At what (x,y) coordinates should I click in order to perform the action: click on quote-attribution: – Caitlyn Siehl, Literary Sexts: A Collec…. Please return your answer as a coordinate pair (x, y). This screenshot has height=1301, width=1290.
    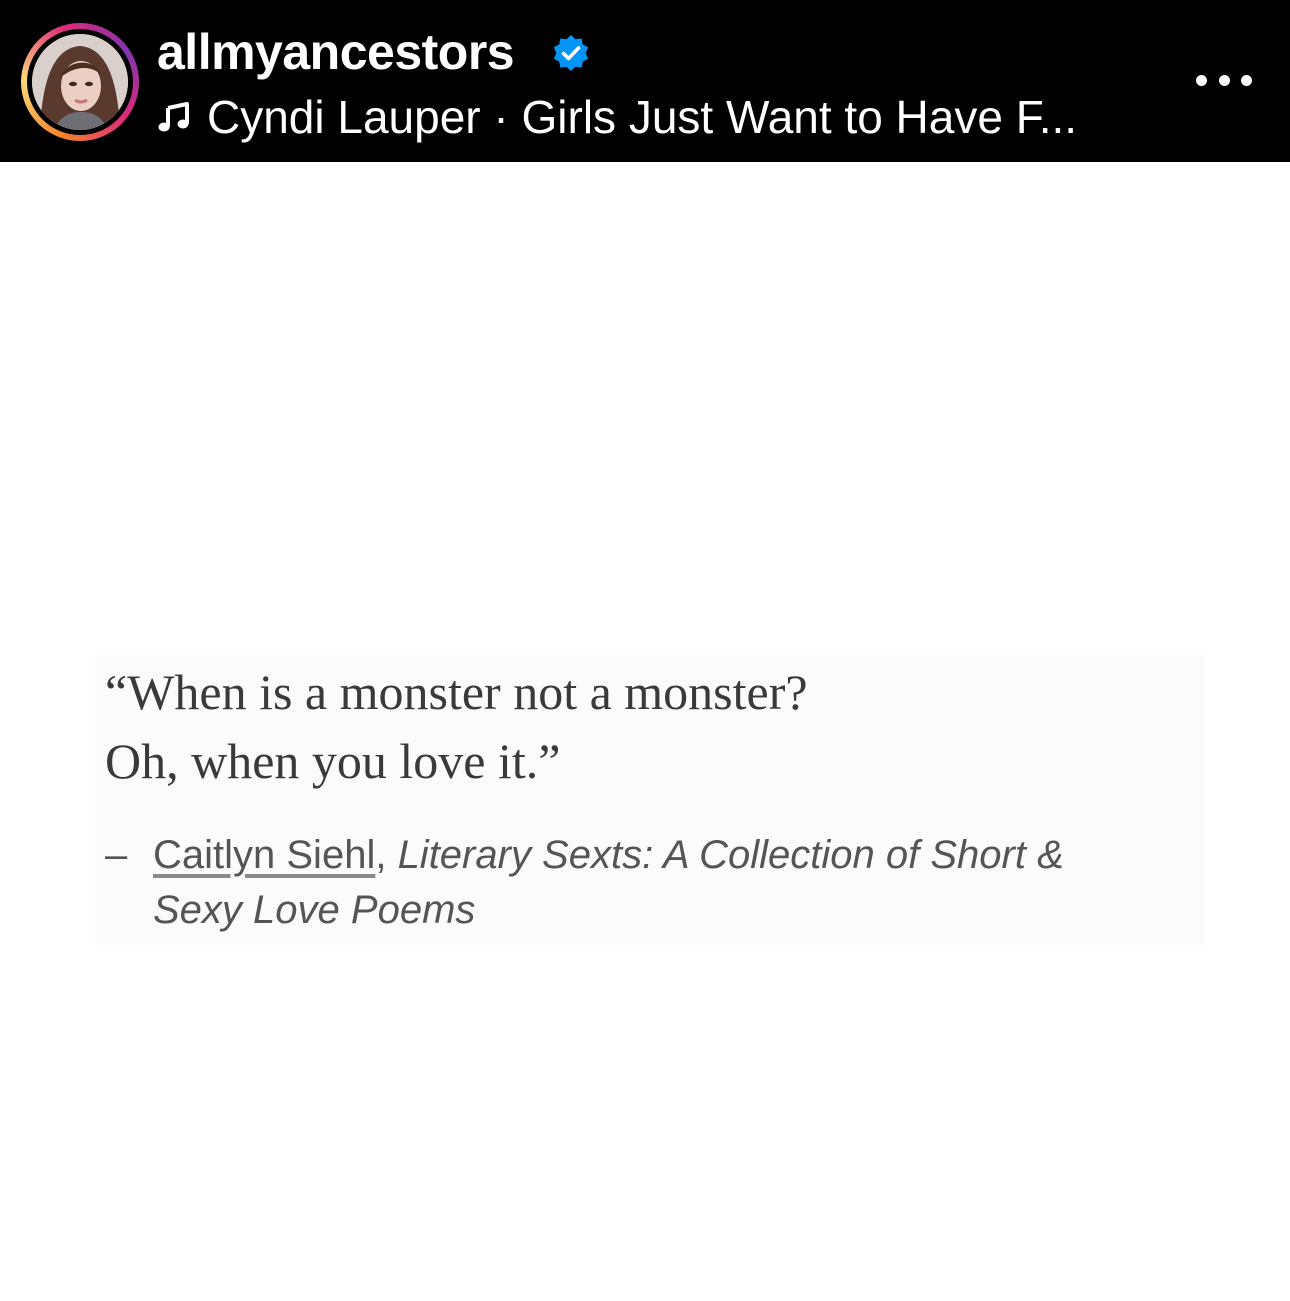
    Looking at the image, I should click on (584, 855).